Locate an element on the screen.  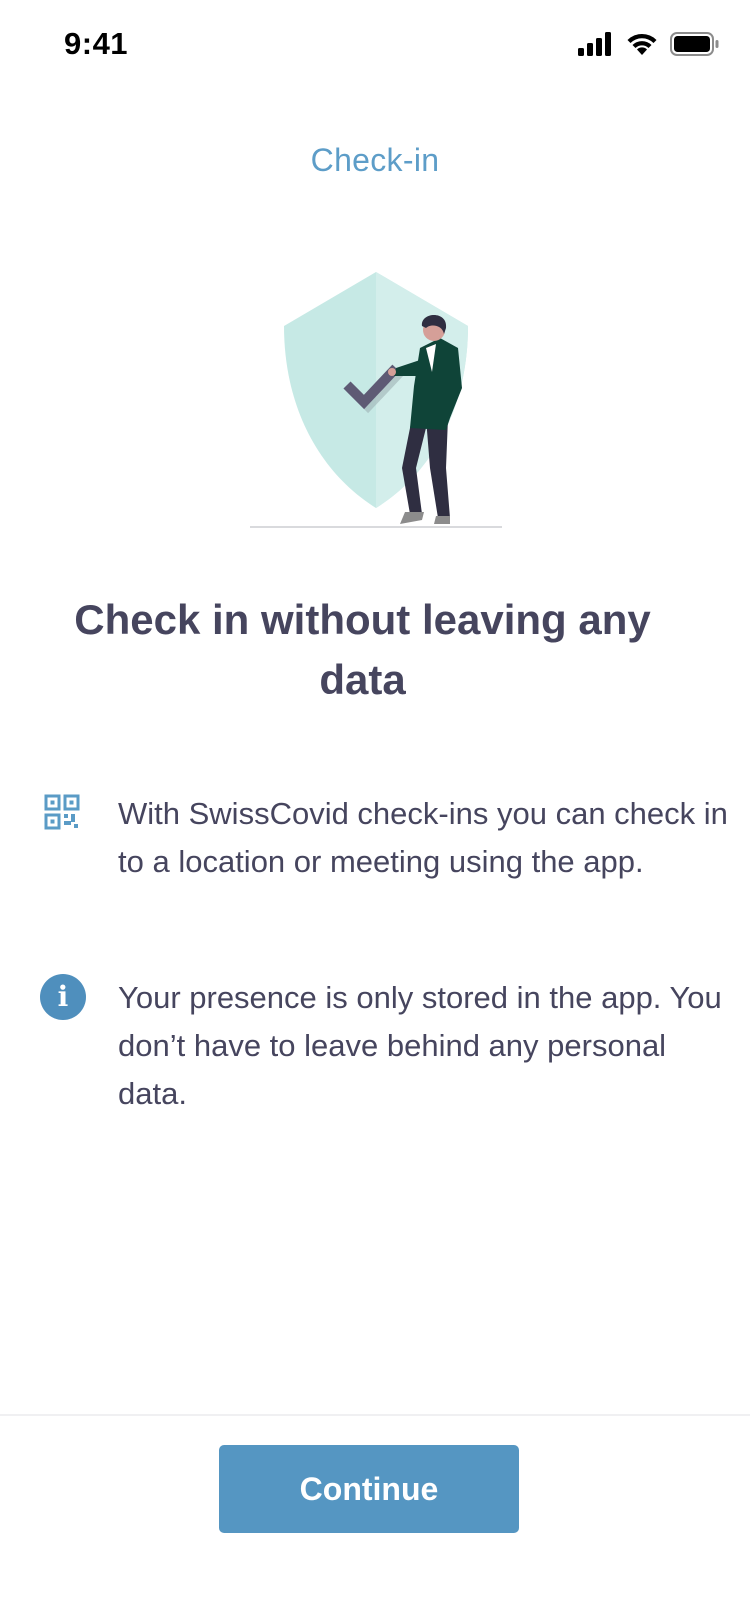
qr-code-icon is located at coordinates (67, 817).